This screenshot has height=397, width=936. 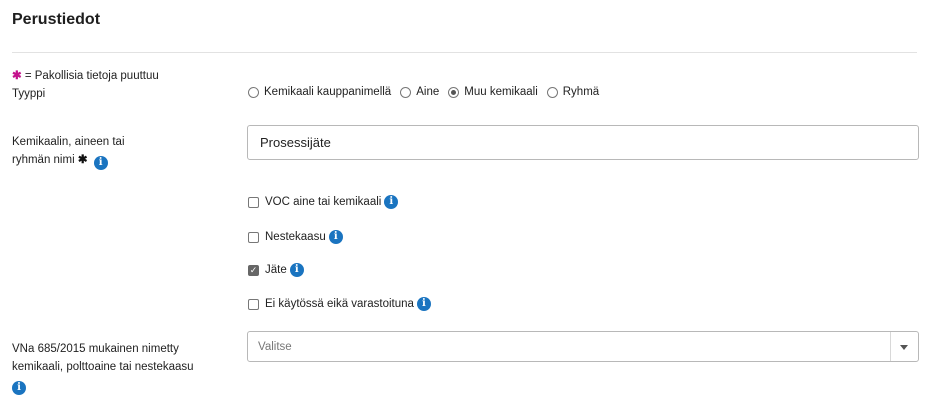 I want to click on checkbox-label: Jäte, so click(x=276, y=270).